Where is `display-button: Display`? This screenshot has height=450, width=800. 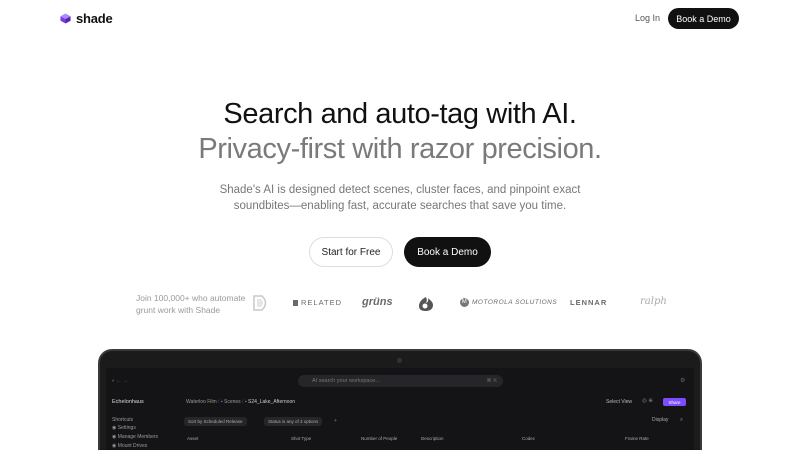
display-button: Display is located at coordinates (660, 420).